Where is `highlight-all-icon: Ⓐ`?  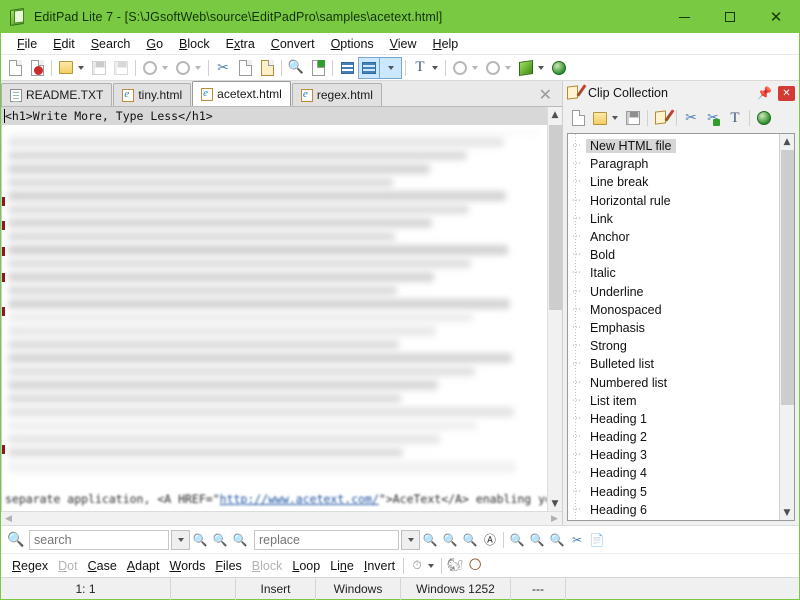 highlight-all-icon: Ⓐ is located at coordinates (490, 540).